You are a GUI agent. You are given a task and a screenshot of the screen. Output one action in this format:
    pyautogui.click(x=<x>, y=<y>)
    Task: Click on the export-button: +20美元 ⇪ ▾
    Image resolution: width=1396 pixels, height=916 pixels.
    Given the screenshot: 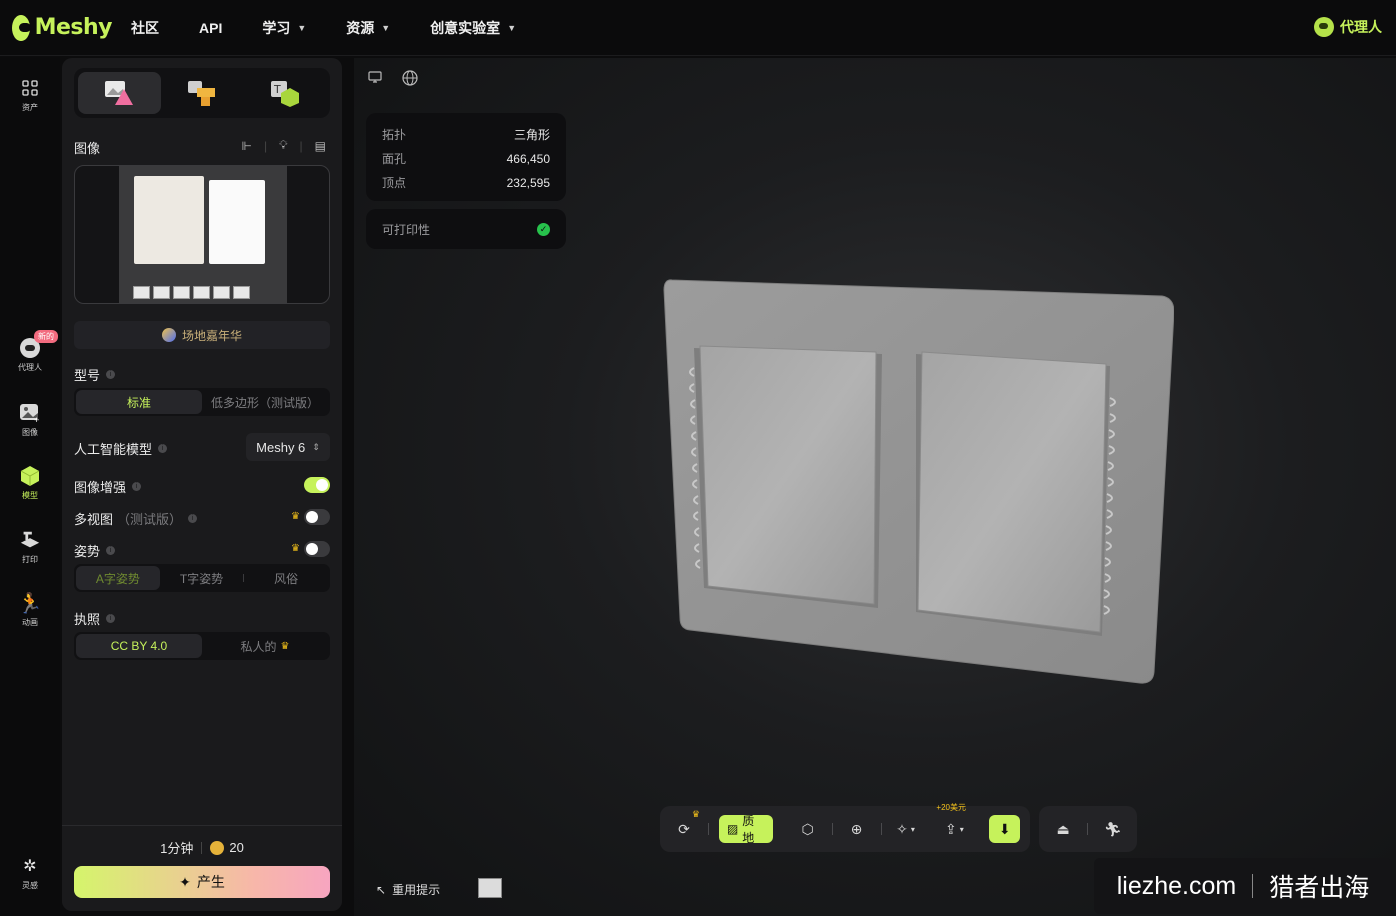 What is the action you would take?
    pyautogui.click(x=952, y=823)
    